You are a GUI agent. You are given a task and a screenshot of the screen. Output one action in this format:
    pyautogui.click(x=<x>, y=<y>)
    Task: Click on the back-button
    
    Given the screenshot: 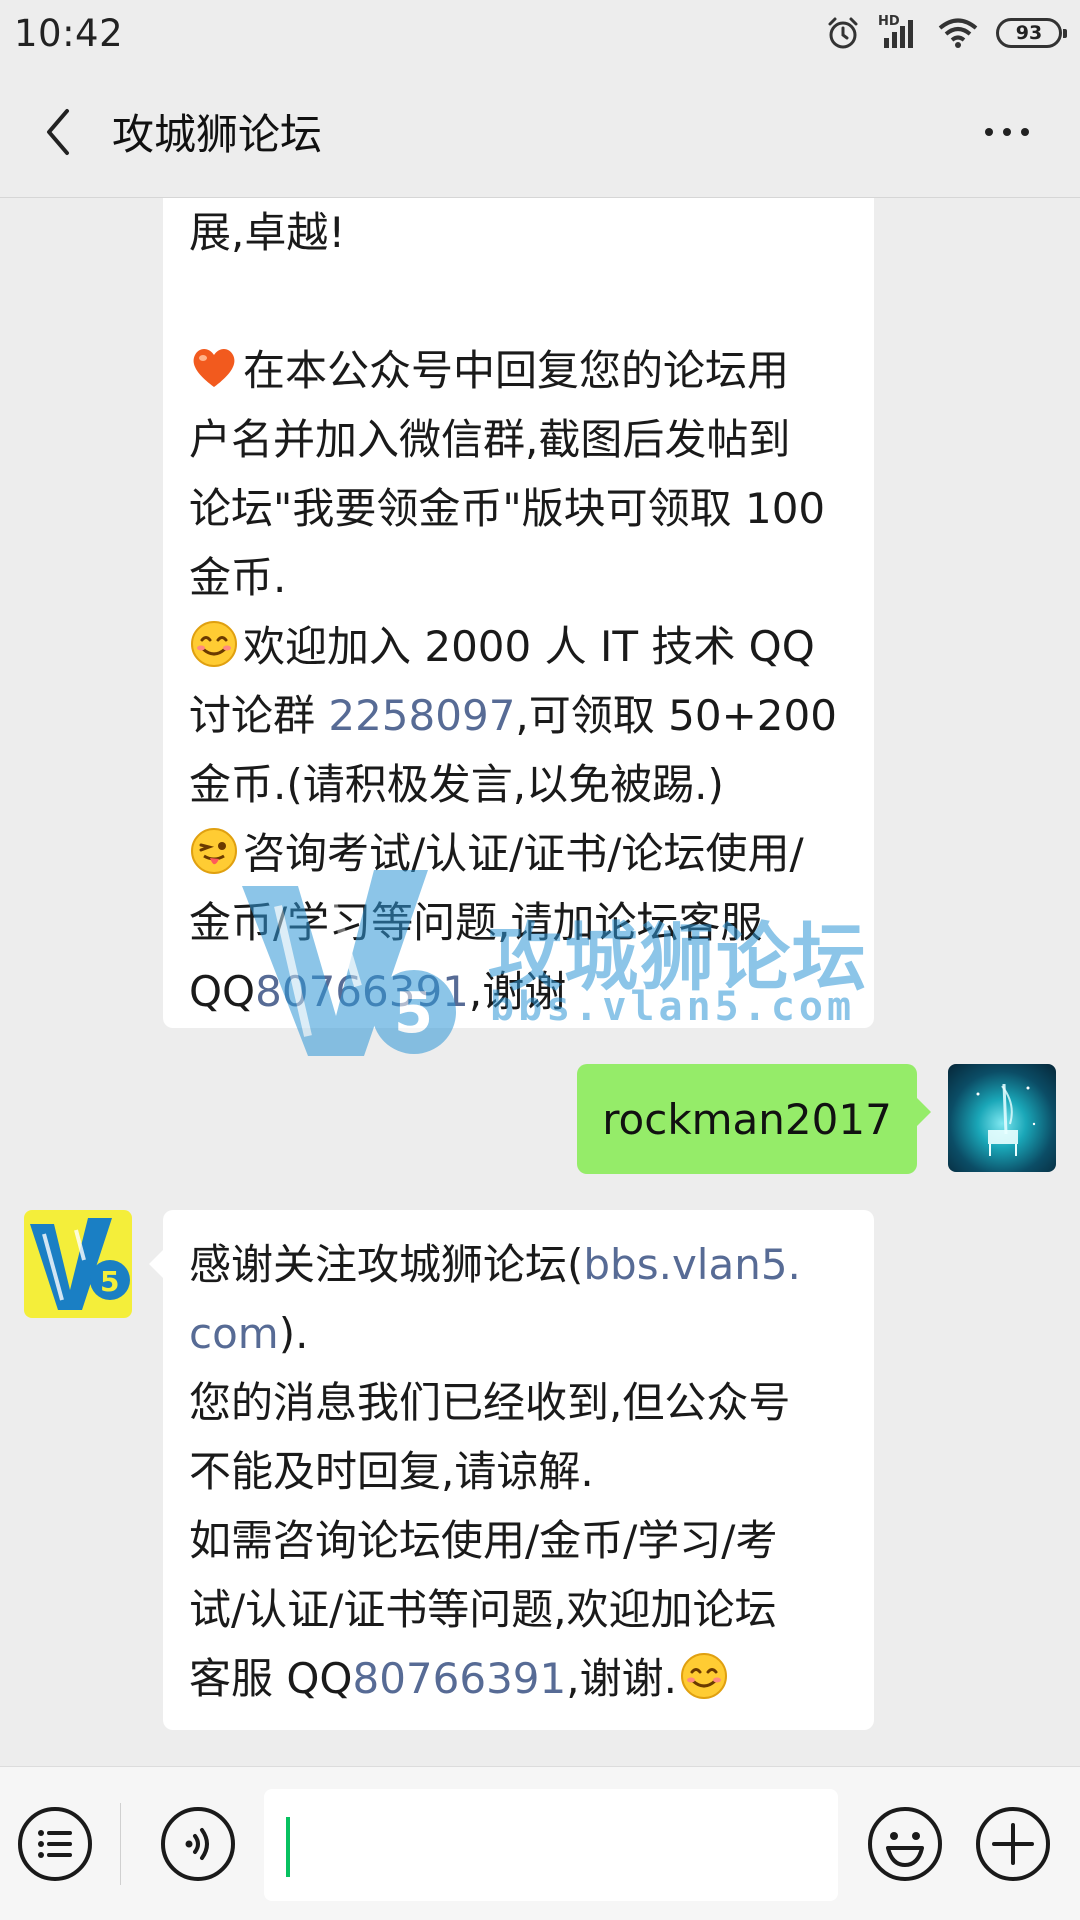 What is the action you would take?
    pyautogui.click(x=58, y=131)
    